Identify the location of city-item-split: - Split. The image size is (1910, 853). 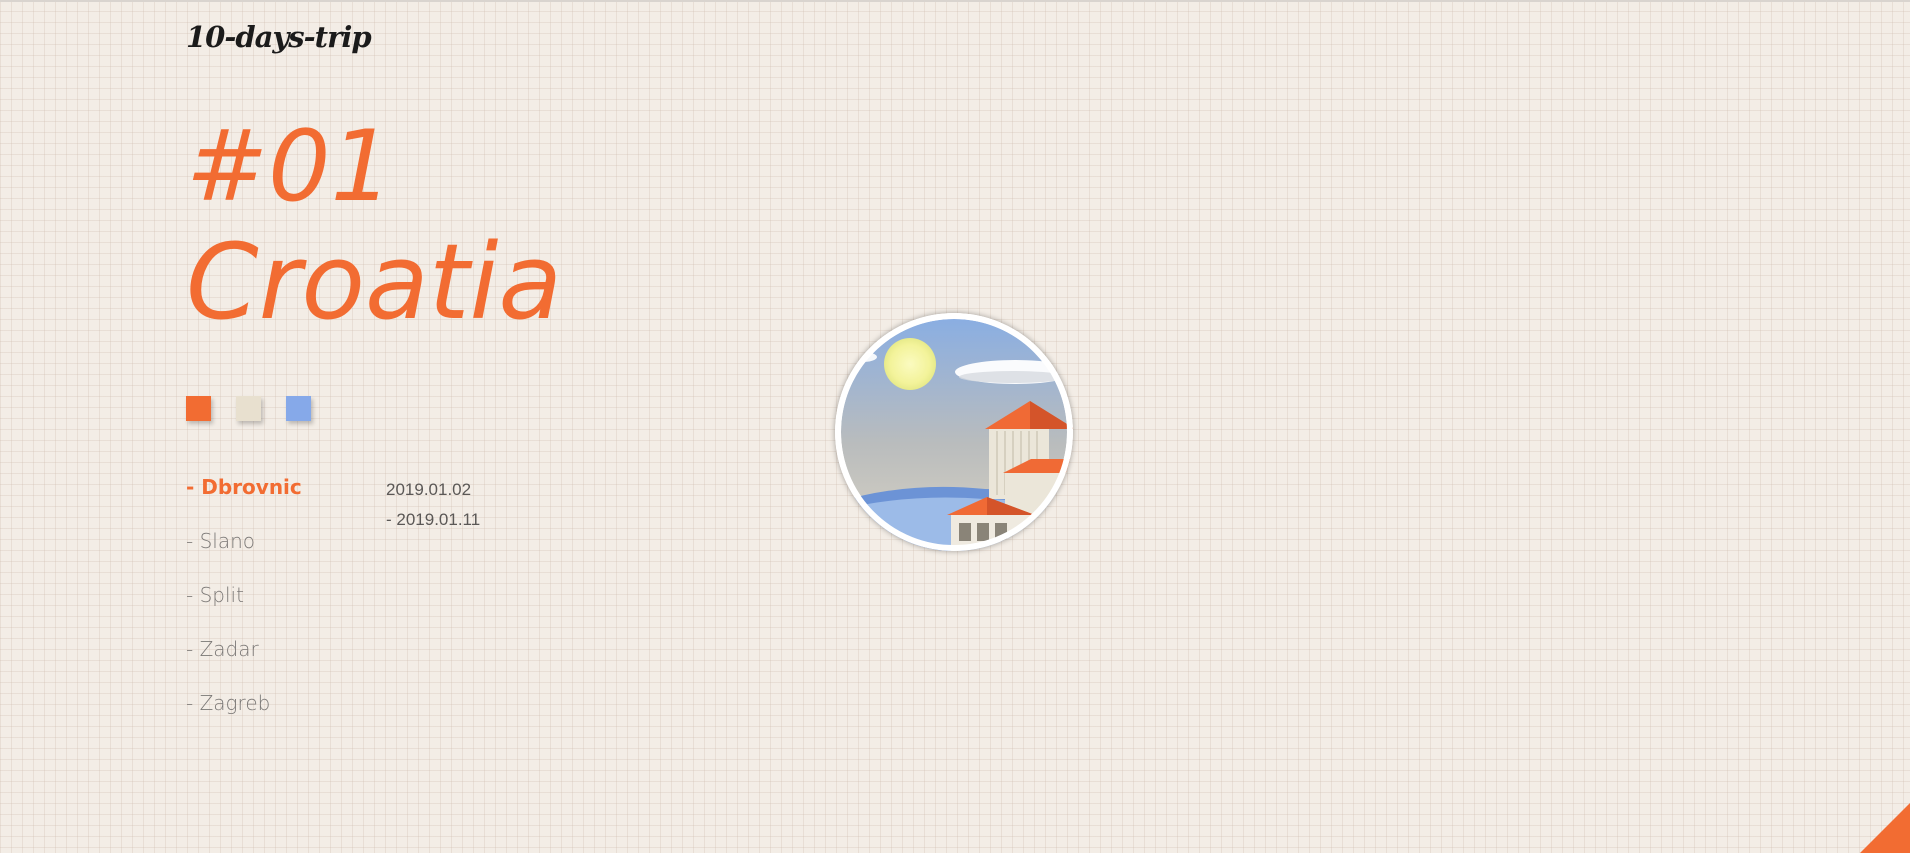
(244, 608).